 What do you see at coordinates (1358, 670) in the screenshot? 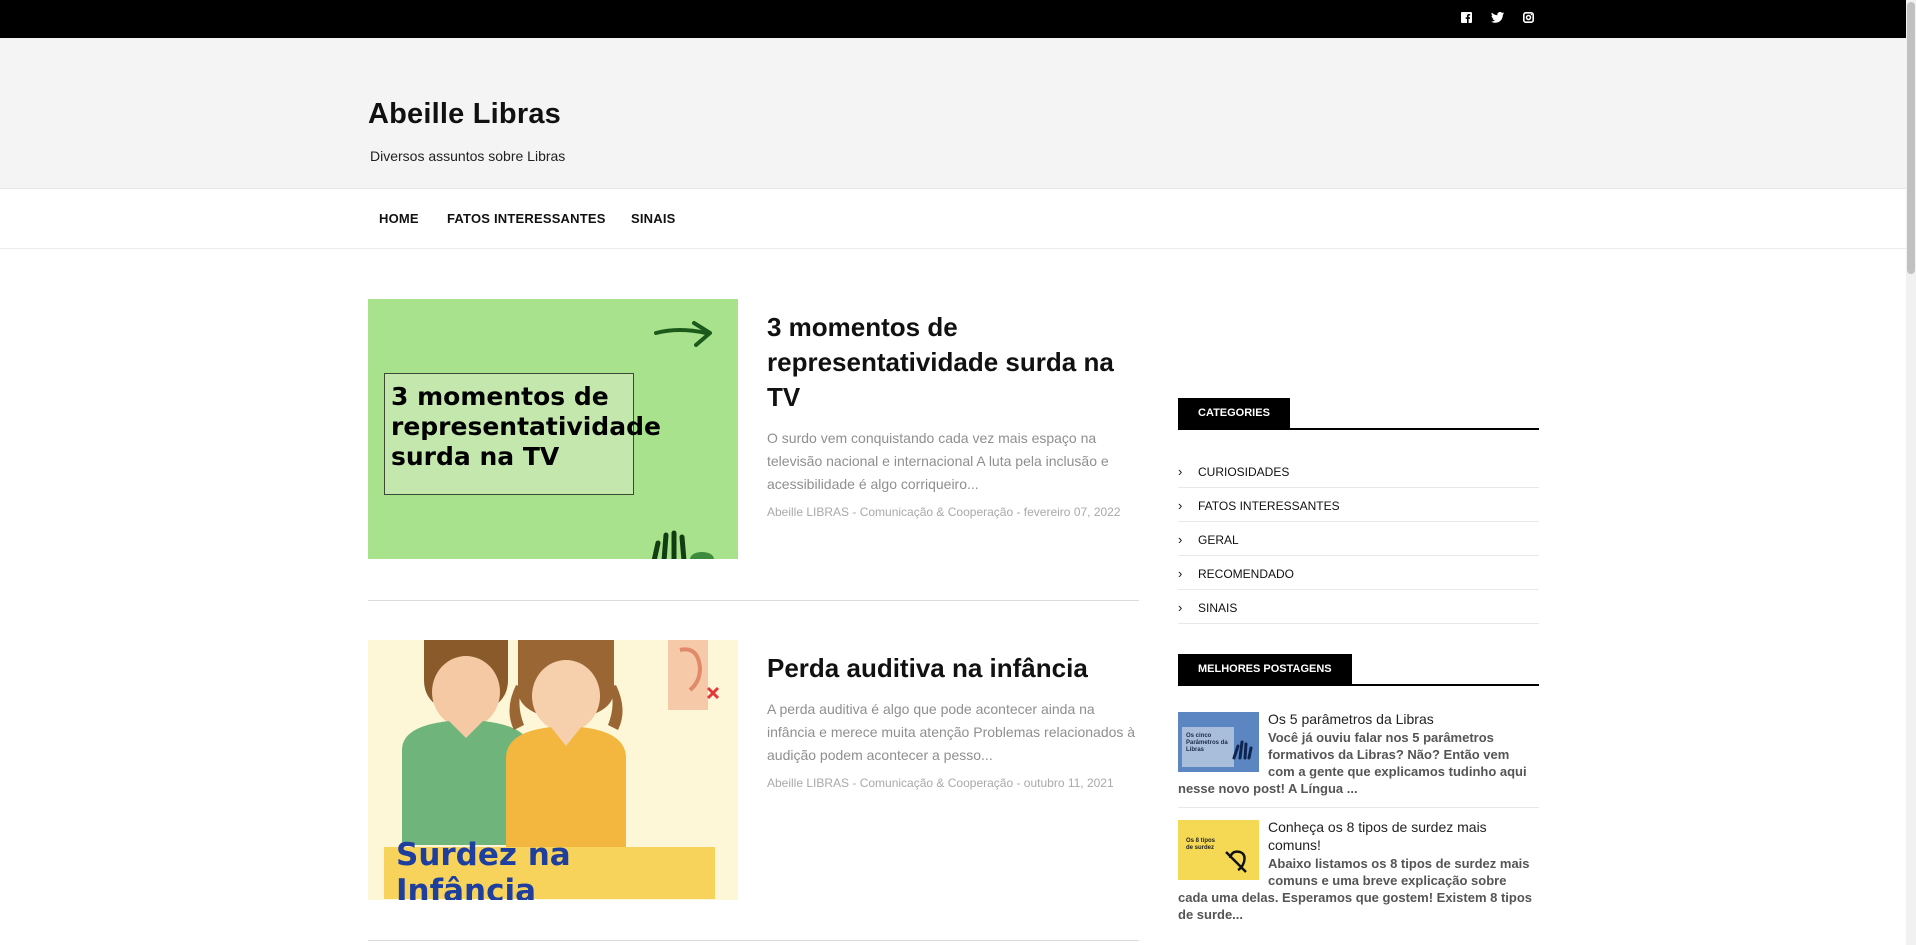
I see `widget-heading-best-posts: MELHORES POSTAGENS` at bounding box center [1358, 670].